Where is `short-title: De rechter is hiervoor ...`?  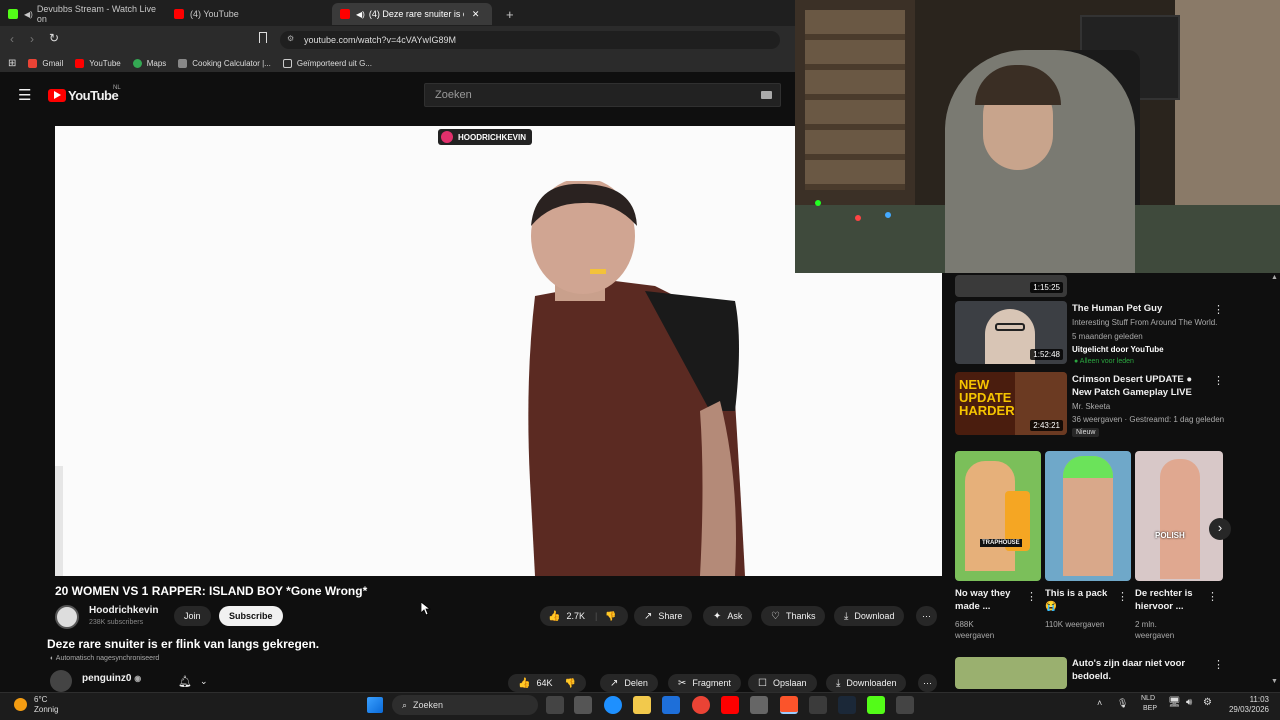 short-title: De rechter is hiervoor ... is located at coordinates (1170, 600).